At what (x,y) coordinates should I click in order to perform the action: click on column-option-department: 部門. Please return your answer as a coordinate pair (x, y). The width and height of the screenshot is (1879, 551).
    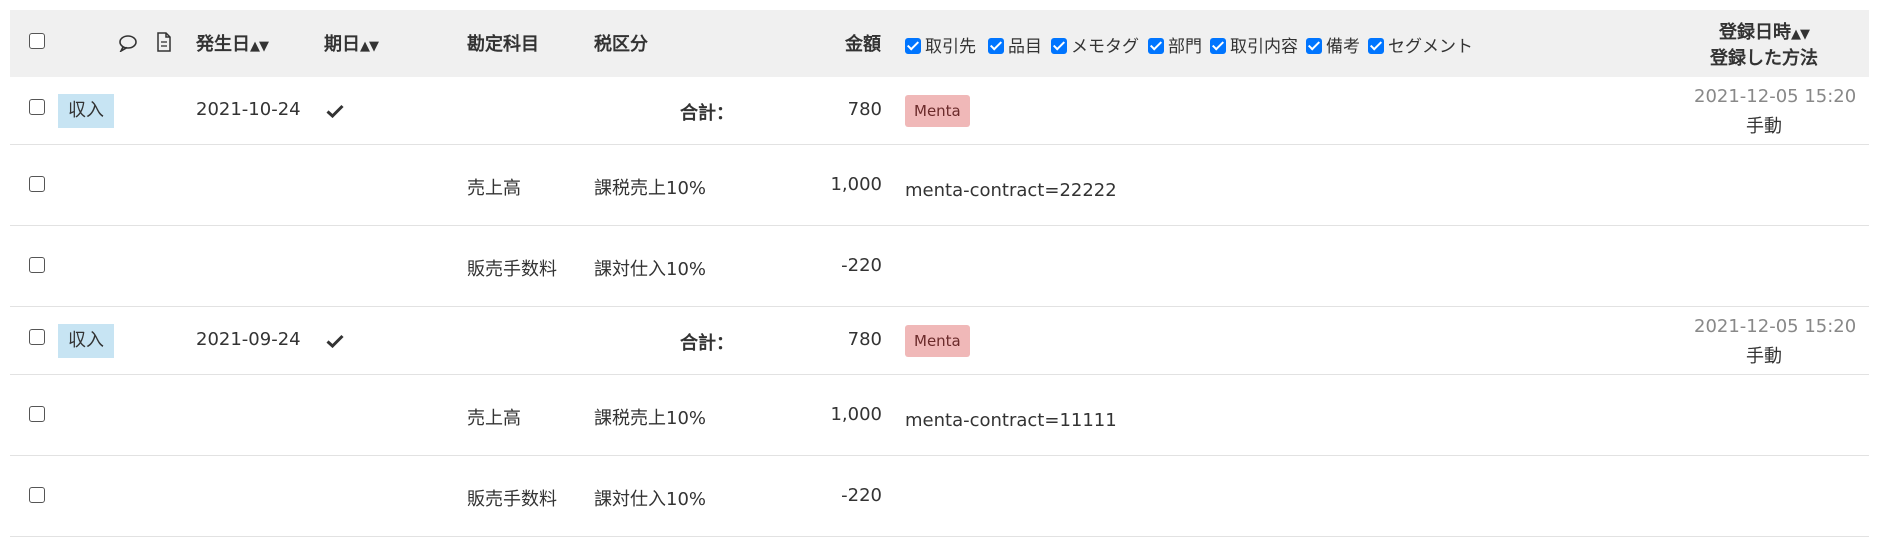
    Looking at the image, I should click on (1175, 44).